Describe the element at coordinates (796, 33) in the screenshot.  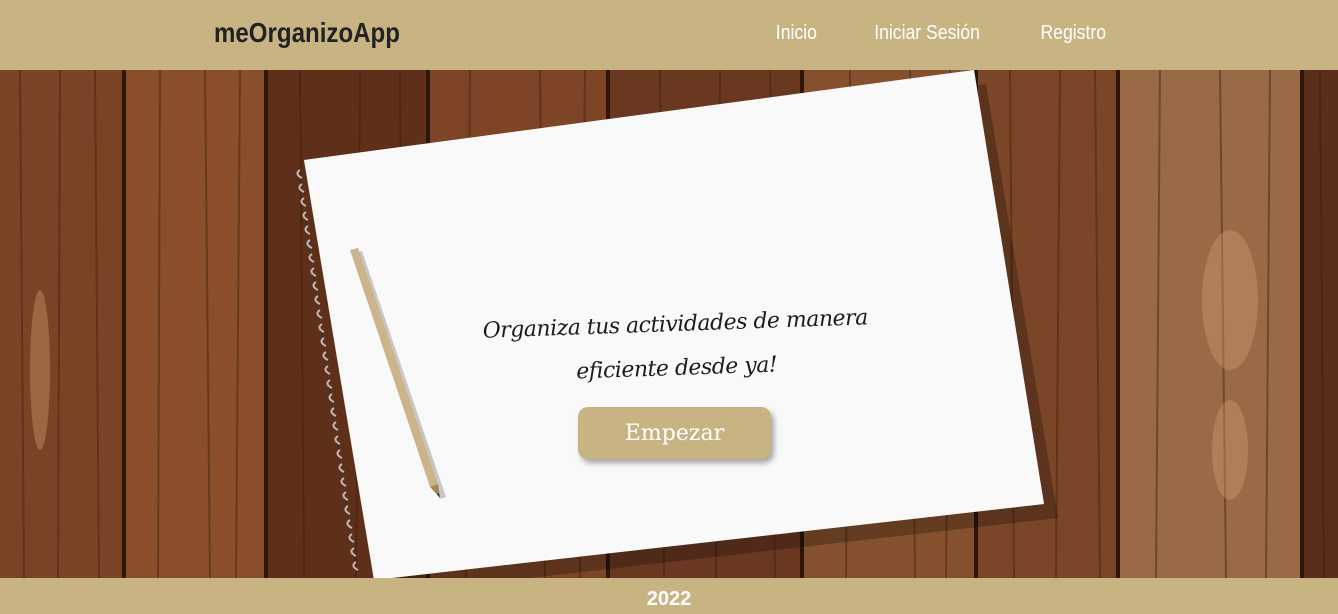
I see `nav-link-inicio: Inicio` at that location.